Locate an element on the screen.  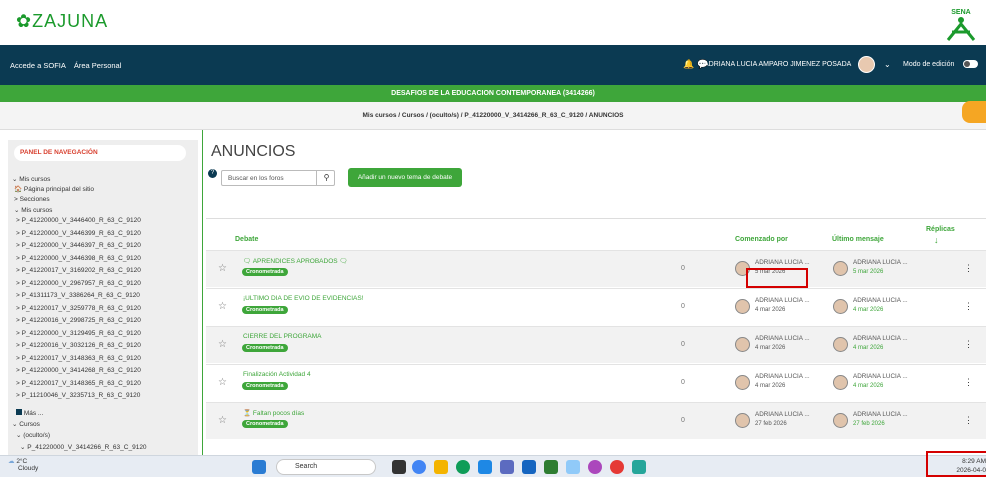
task-view-icon is located at coordinates (399, 467).